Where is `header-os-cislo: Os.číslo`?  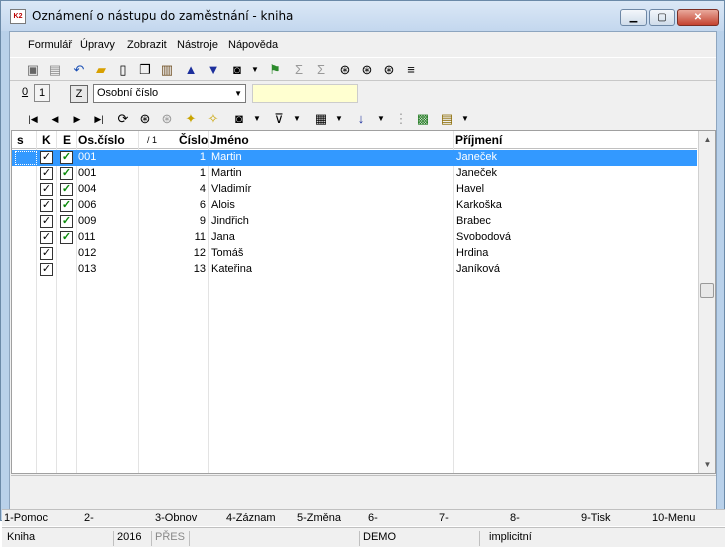
header-os-cislo: Os.číslo is located at coordinates (101, 140).